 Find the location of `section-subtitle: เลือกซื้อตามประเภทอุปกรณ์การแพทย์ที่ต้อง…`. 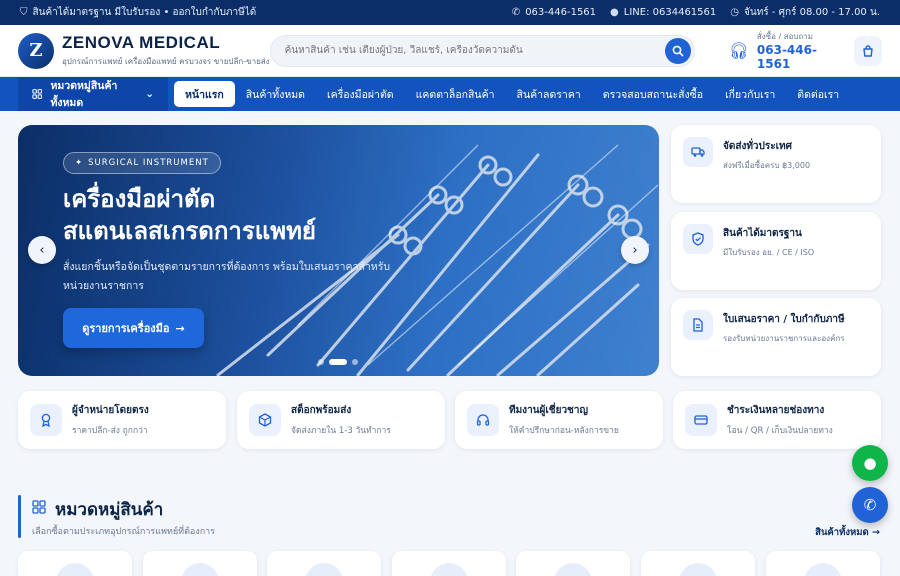

section-subtitle: เลือกซื้อตามประเภทอุปกรณ์การแพทย์ที่ต้อง… is located at coordinates (124, 532).